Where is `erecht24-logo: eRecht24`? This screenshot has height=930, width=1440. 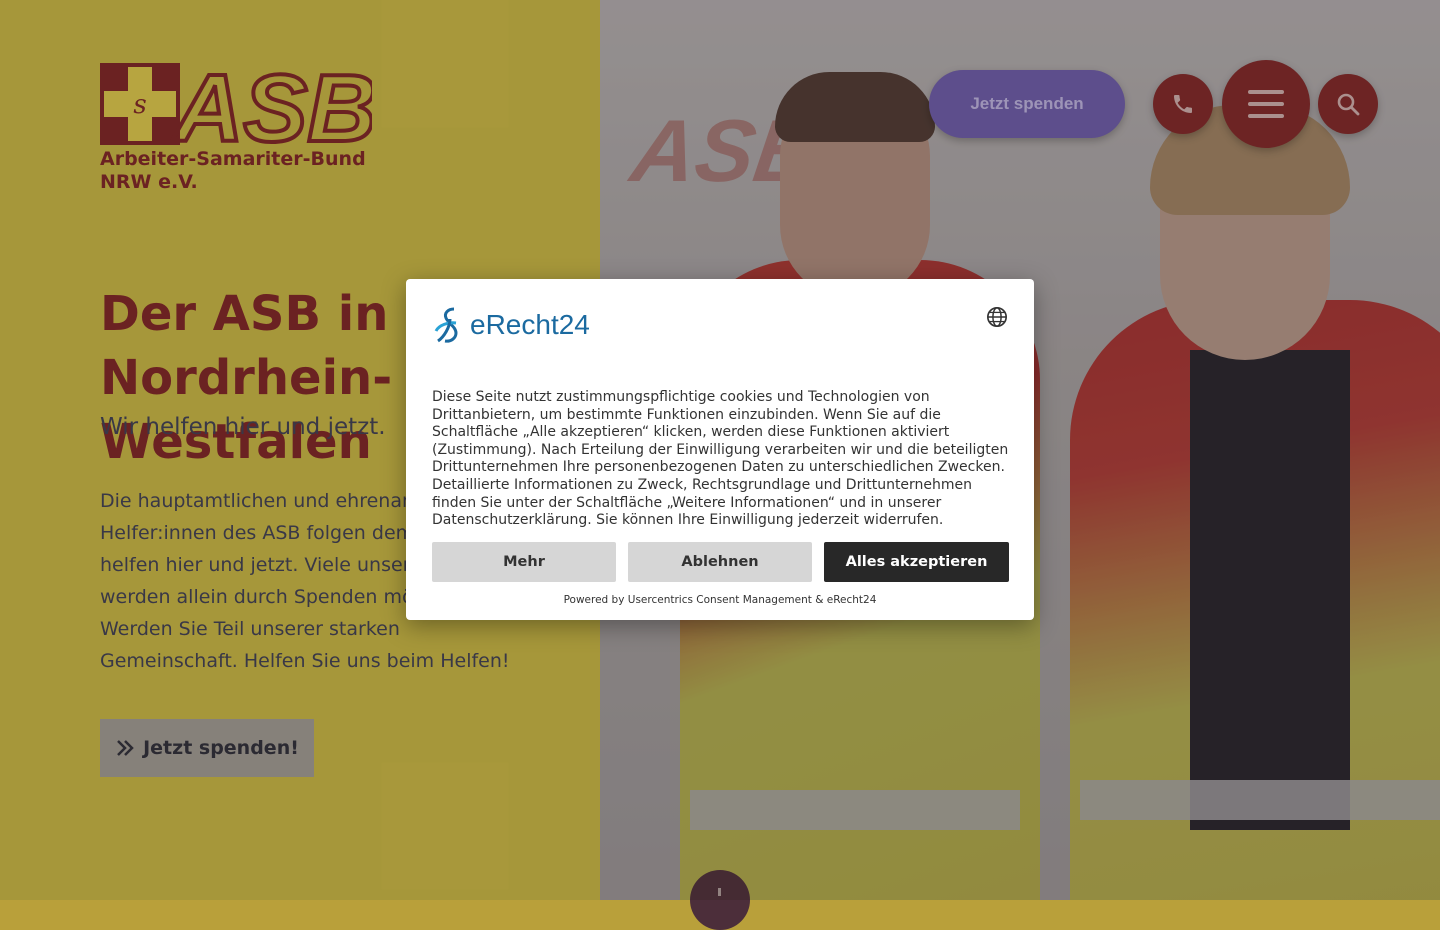 erecht24-logo: eRecht24 is located at coordinates (511, 325).